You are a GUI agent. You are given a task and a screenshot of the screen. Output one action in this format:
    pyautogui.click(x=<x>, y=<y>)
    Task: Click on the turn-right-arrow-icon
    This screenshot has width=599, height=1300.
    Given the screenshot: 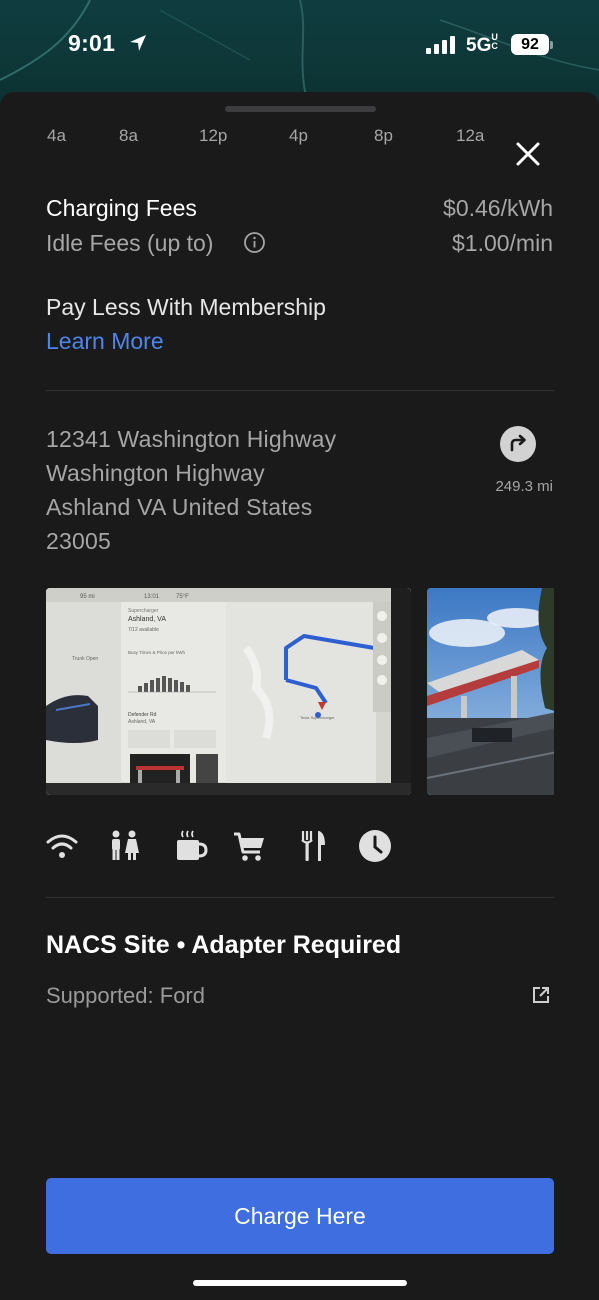 What is the action you would take?
    pyautogui.click(x=518, y=443)
    